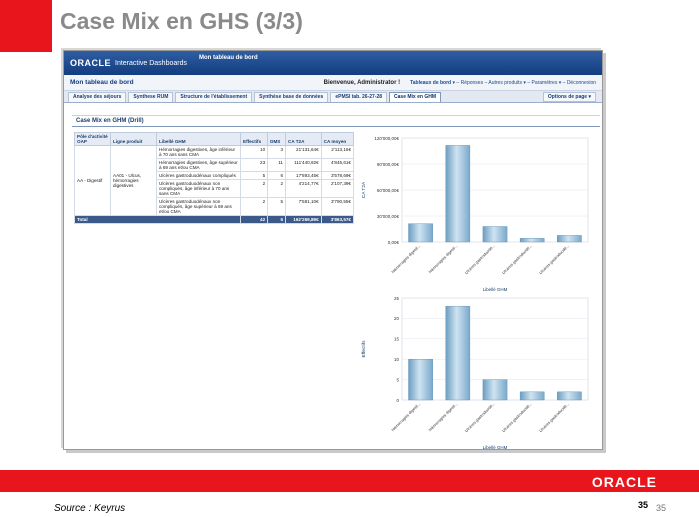 This screenshot has width=699, height=517. What do you see at coordinates (388, 164) in the screenshot?
I see `y-tick-label: 90'000,00€` at bounding box center [388, 164].